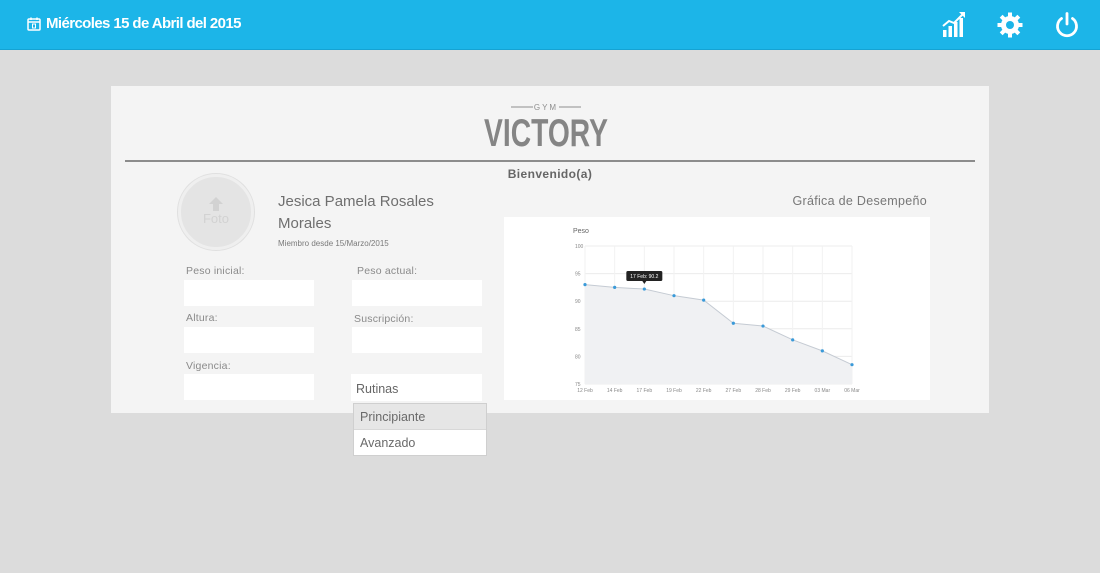 This screenshot has width=1100, height=573. What do you see at coordinates (202, 318) in the screenshot?
I see `altura-label: Altura:` at bounding box center [202, 318].